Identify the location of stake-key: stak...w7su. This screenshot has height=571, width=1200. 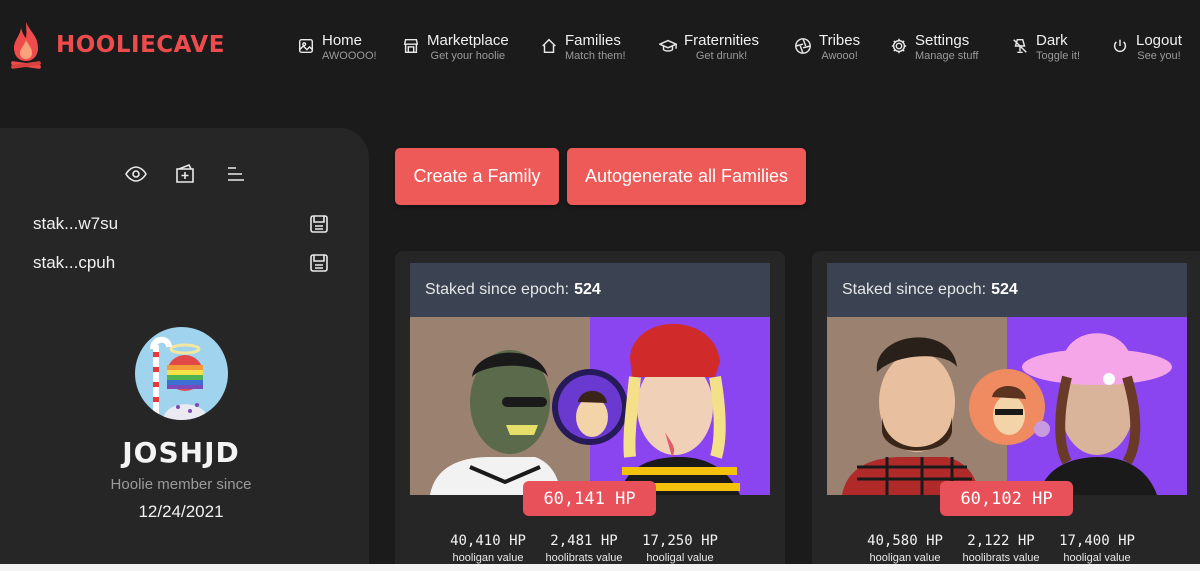
(76, 223).